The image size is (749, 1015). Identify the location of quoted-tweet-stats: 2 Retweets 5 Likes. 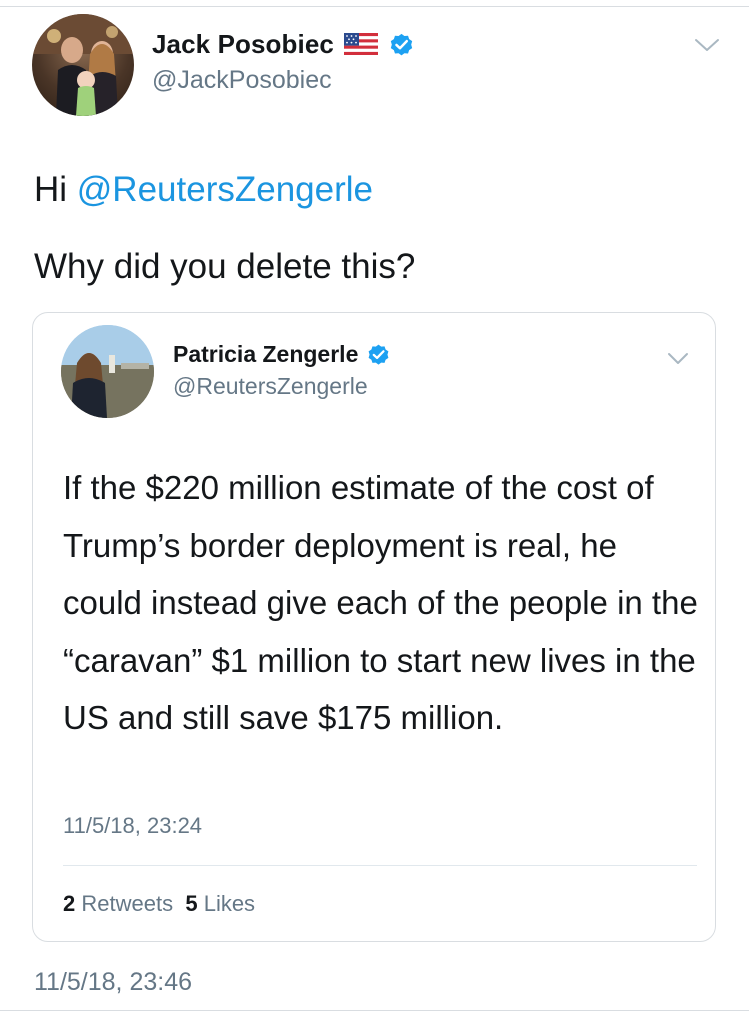
(159, 904).